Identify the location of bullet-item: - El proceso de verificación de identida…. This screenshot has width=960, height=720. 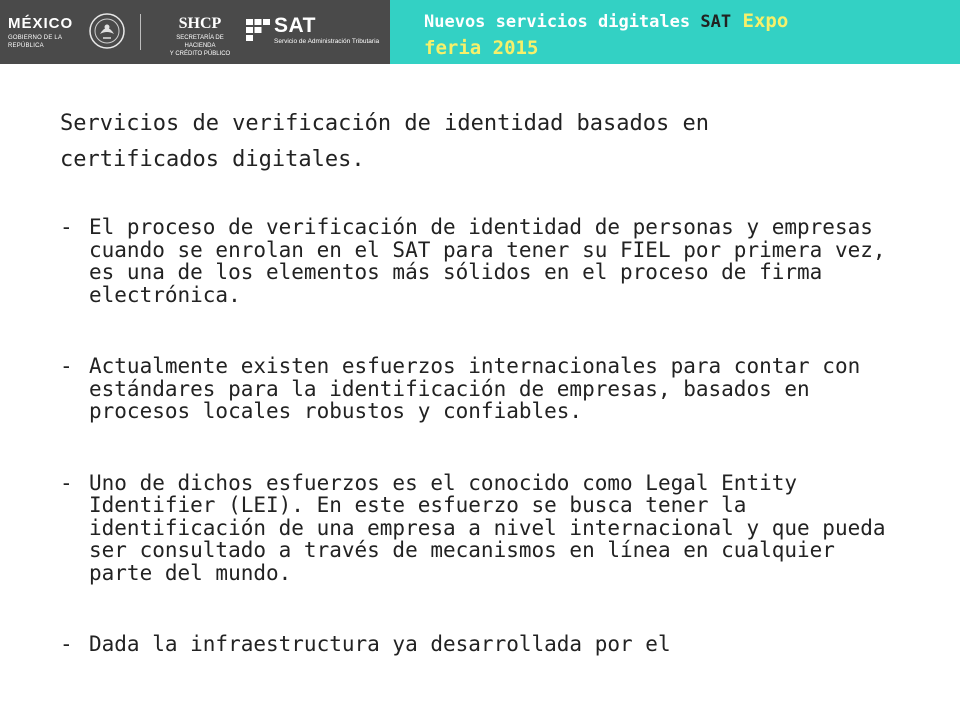
(485, 261).